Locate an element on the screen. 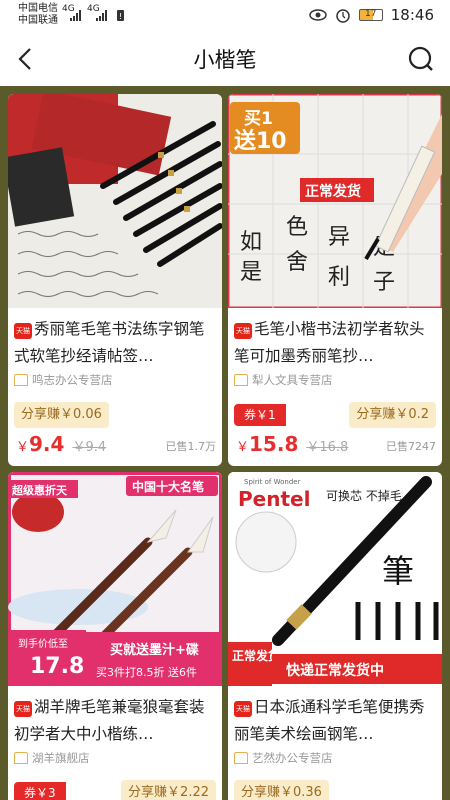 This screenshot has height=800, width=450. clock-label: 18:46 is located at coordinates (412, 15).